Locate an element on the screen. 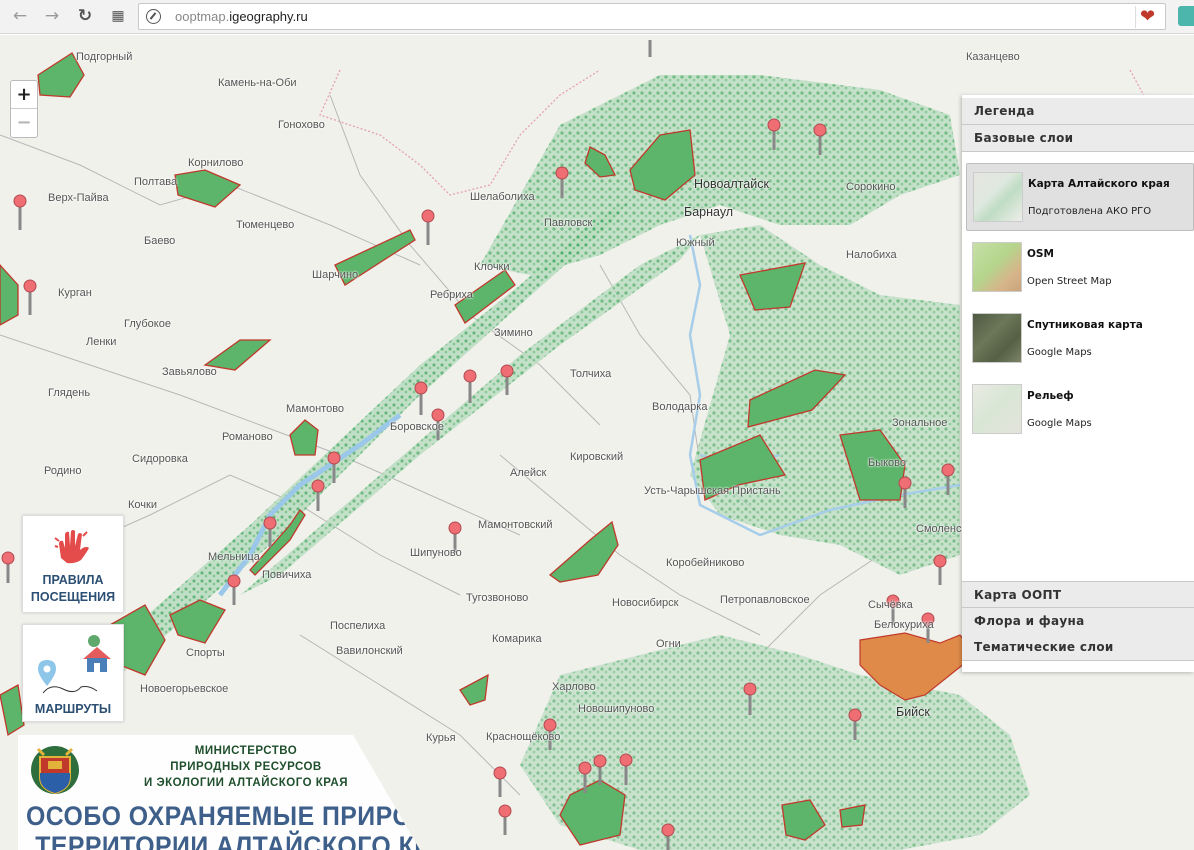 Image resolution: width=1194 pixels, height=850 pixels. place-label: Петропавловское is located at coordinates (765, 600).